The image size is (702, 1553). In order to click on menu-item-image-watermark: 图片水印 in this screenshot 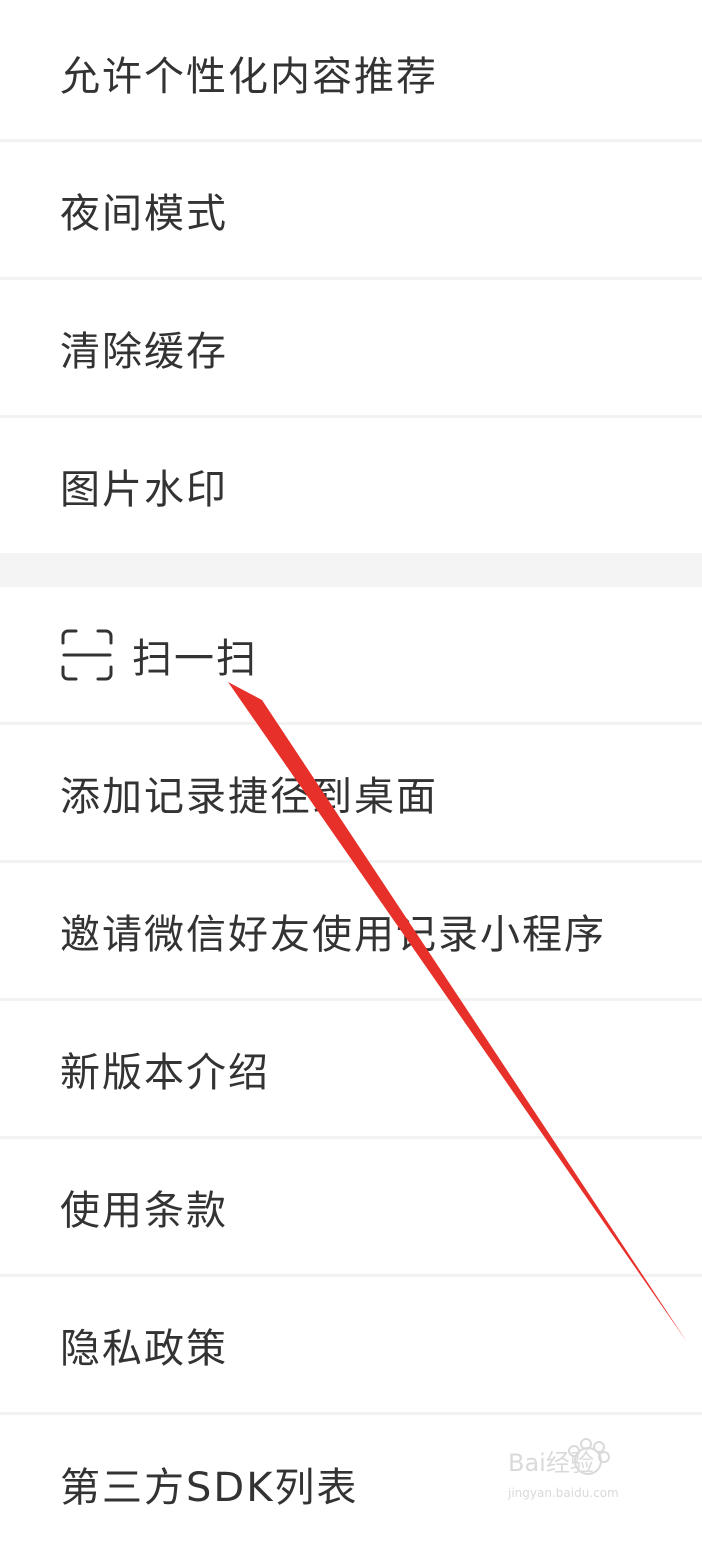, I will do `click(351, 485)`.